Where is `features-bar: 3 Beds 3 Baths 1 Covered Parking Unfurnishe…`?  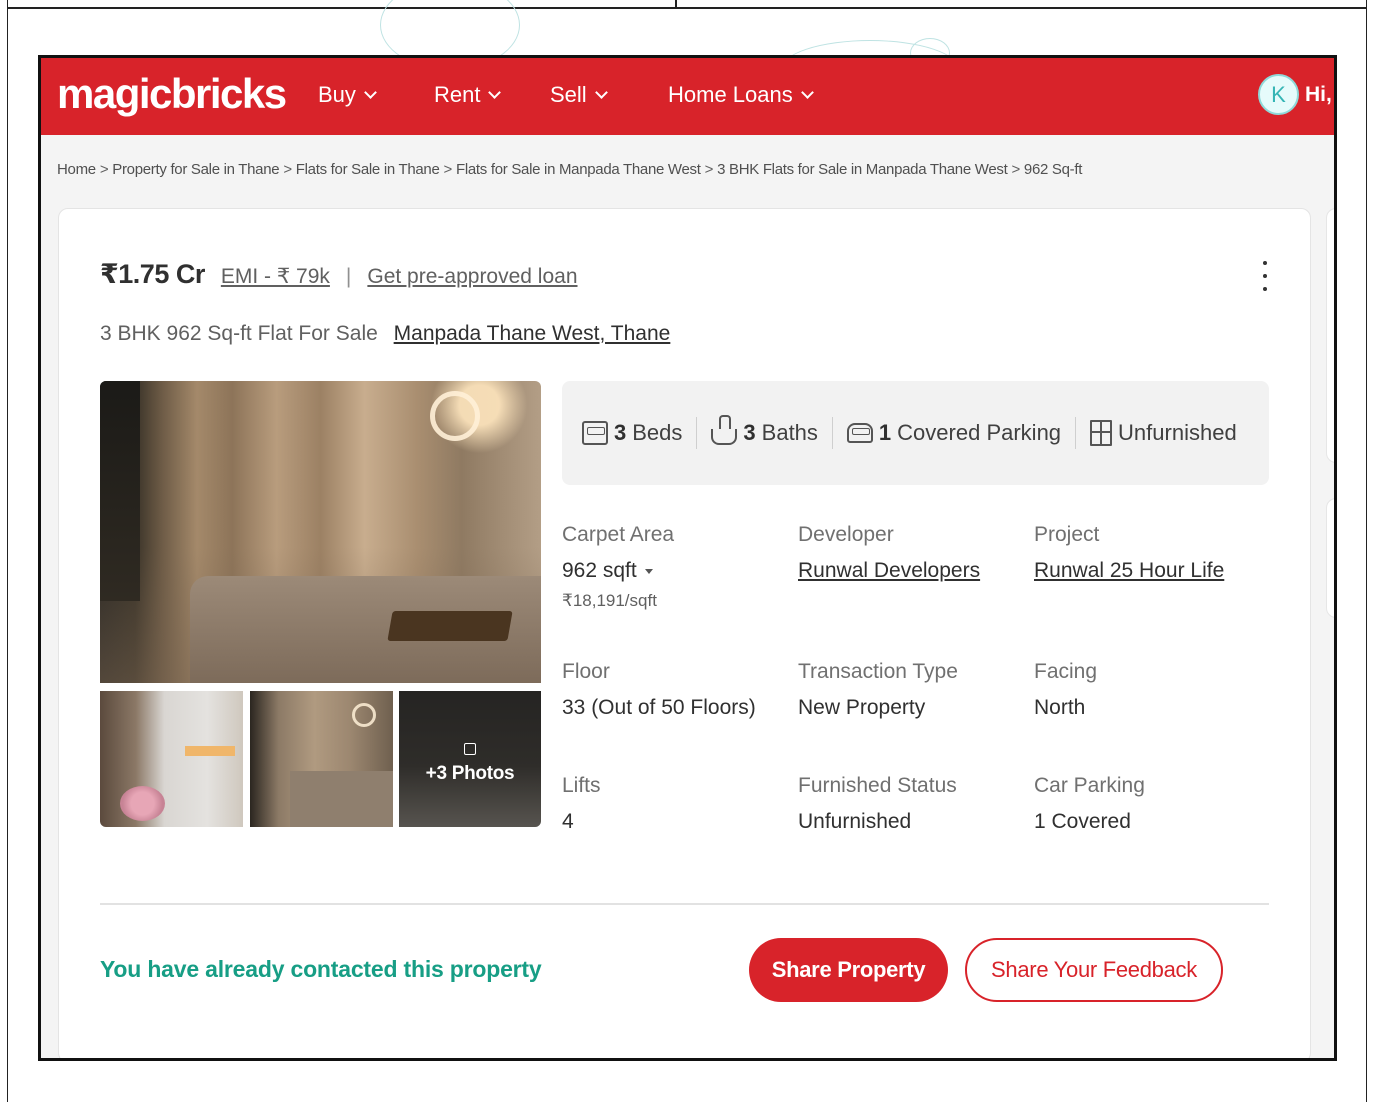
features-bar: 3 Beds 3 Baths 1 Covered Parking Unfurnishe… is located at coordinates (915, 433).